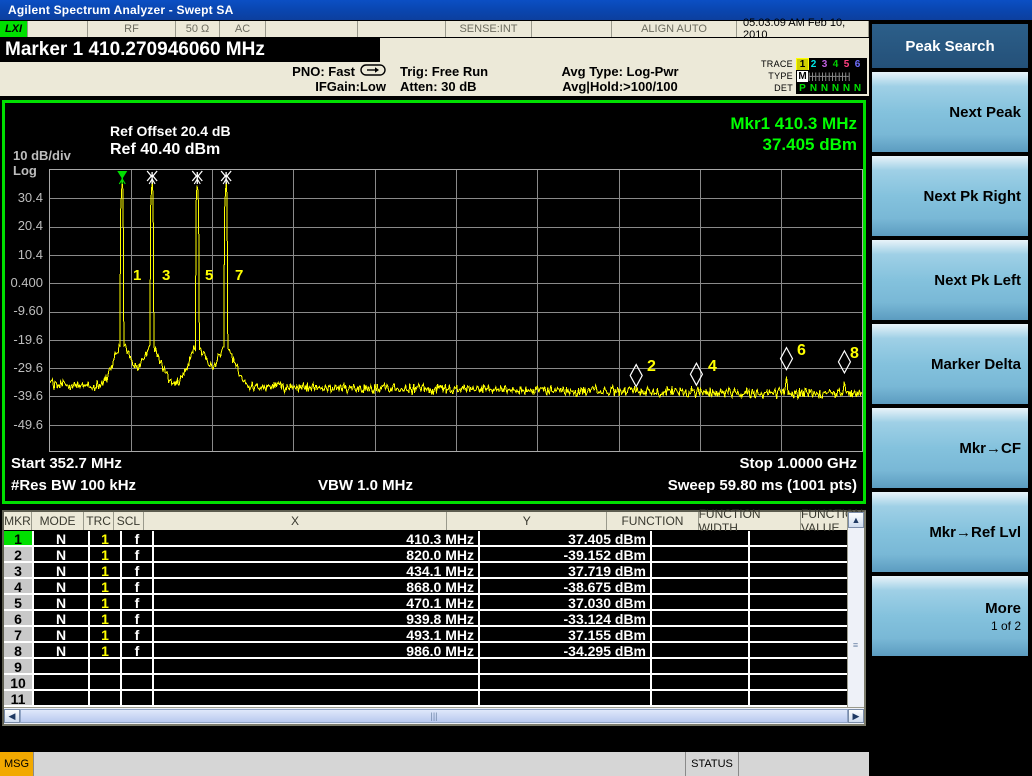  Describe the element at coordinates (317, 651) in the screenshot. I see `cell-x: 986.0 MHz` at that location.